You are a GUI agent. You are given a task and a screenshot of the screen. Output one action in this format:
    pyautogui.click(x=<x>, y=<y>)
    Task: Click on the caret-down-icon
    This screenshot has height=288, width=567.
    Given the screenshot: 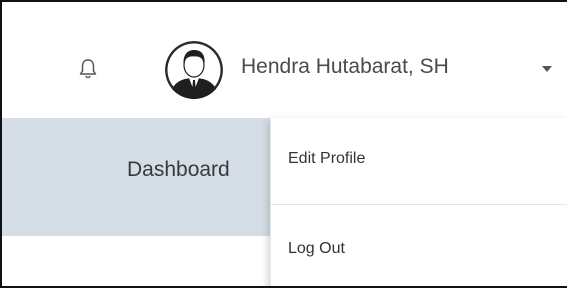 What is the action you would take?
    pyautogui.click(x=547, y=69)
    